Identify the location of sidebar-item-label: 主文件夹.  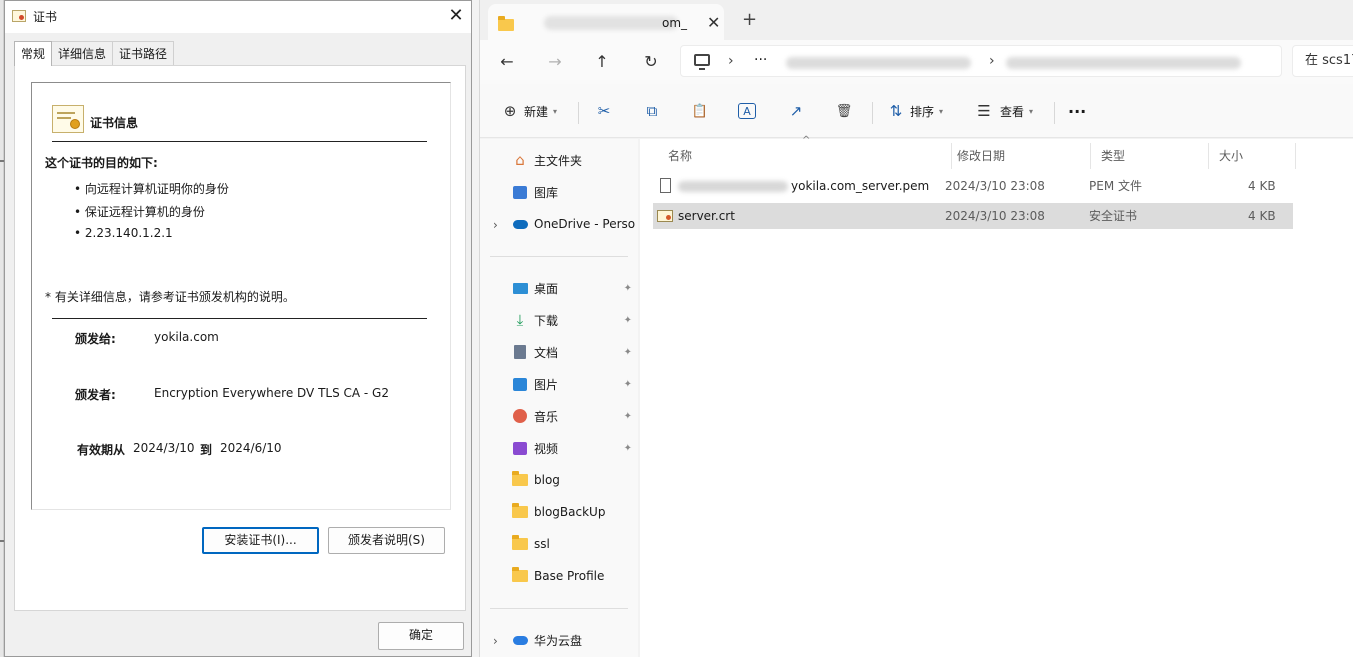
(558, 160).